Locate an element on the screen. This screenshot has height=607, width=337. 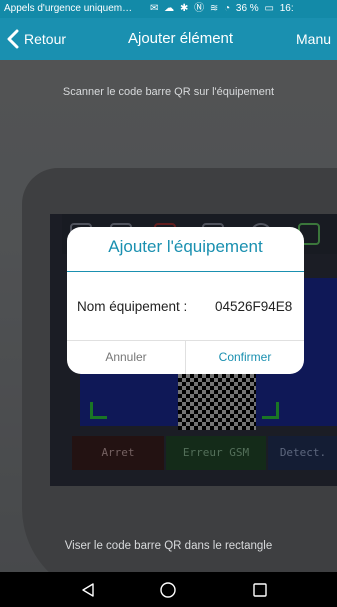
nav-recents-button is located at coordinates (260, 589).